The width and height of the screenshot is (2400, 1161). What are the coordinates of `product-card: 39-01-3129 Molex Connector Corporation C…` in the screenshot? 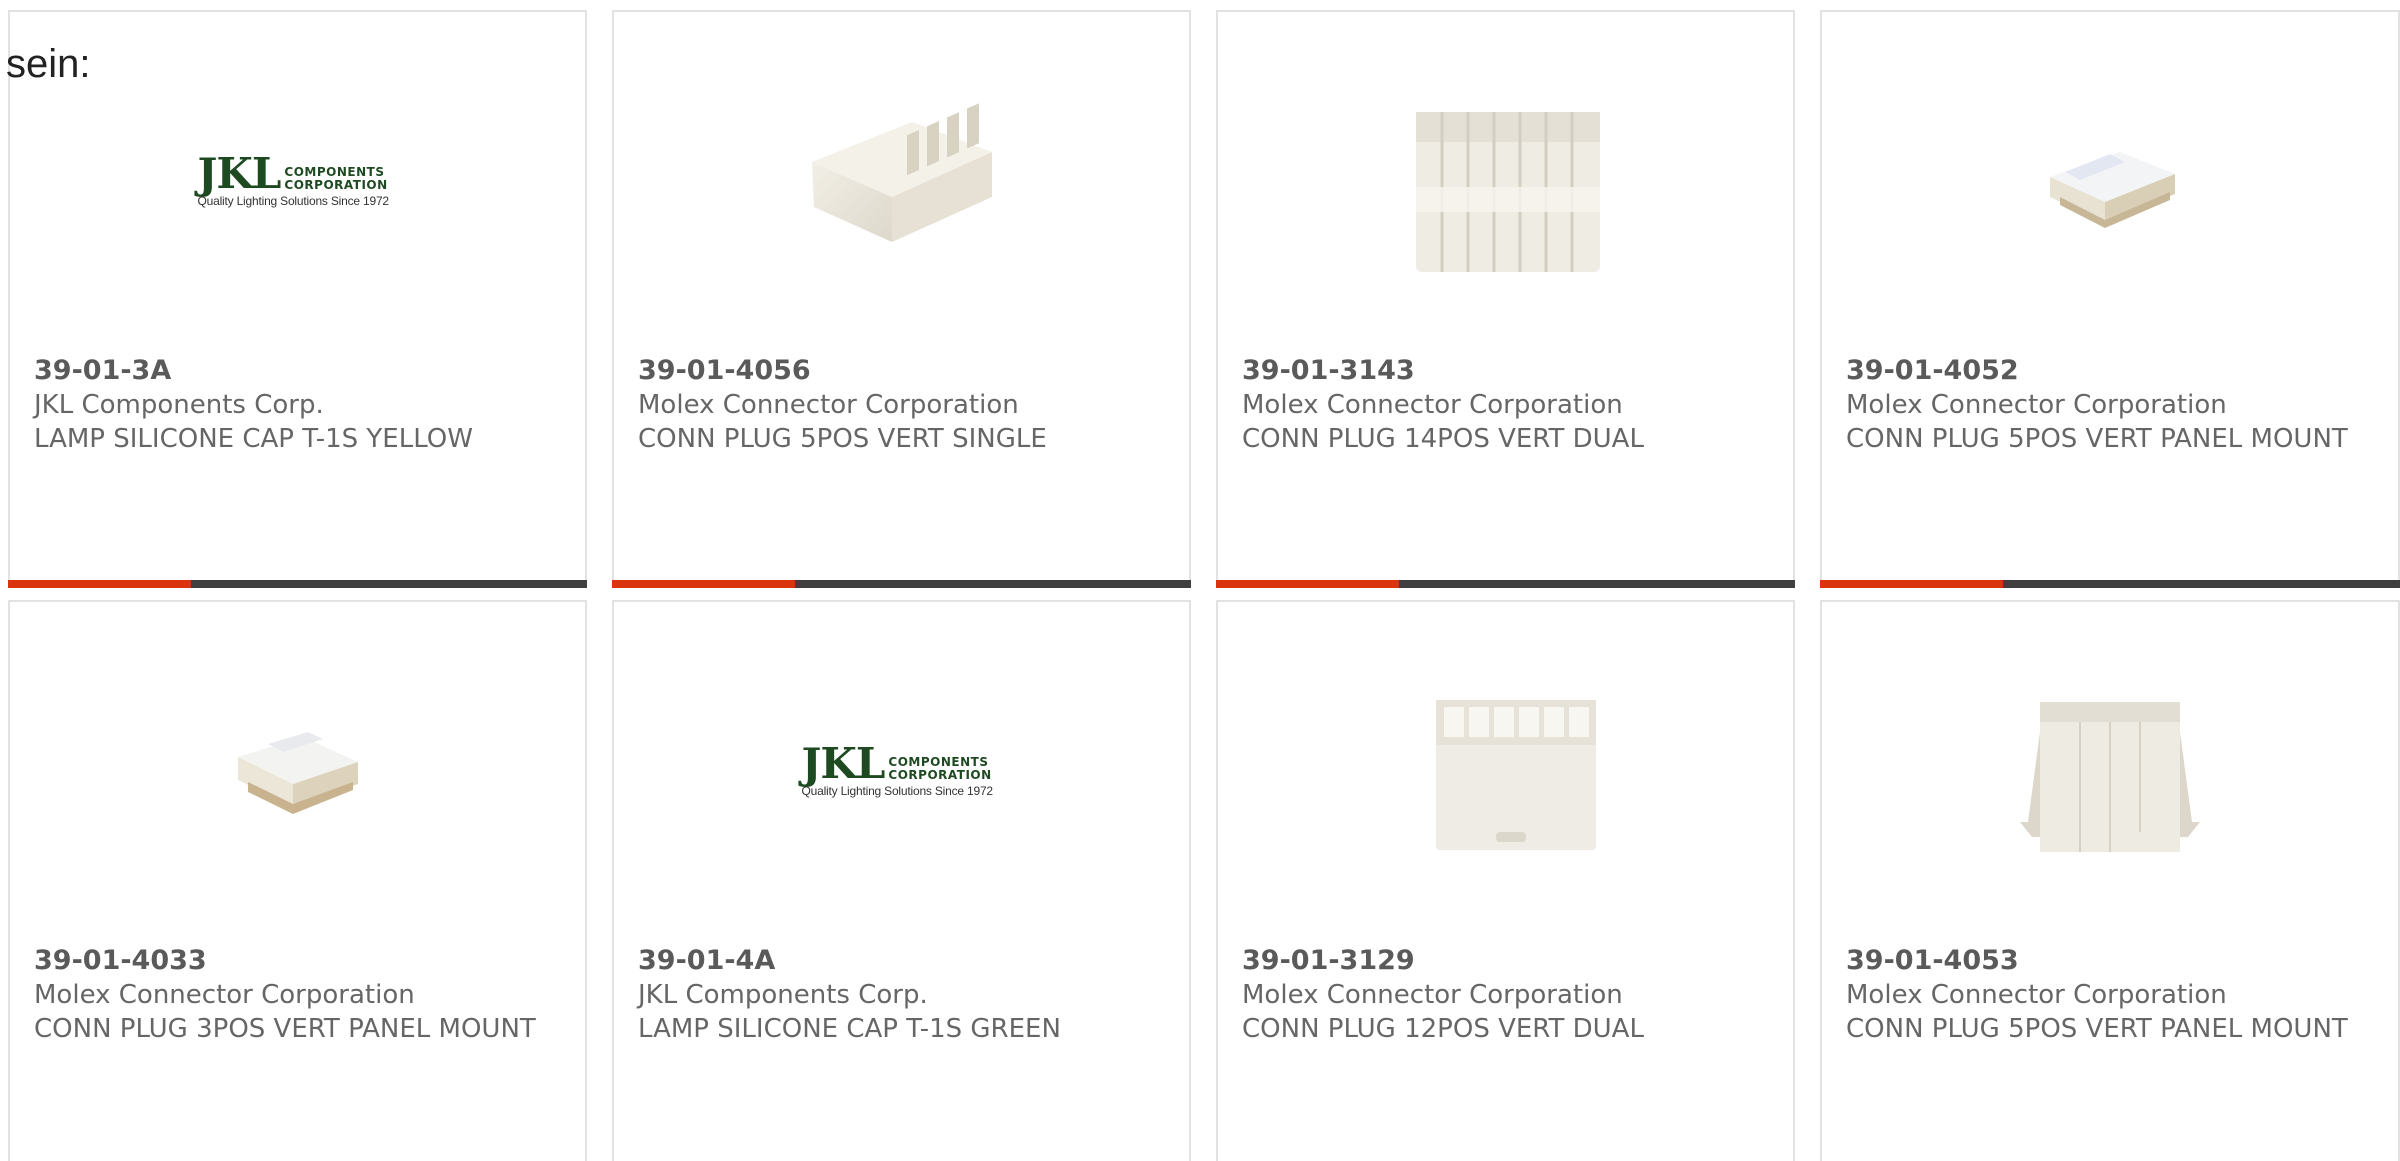 It's located at (1505, 880).